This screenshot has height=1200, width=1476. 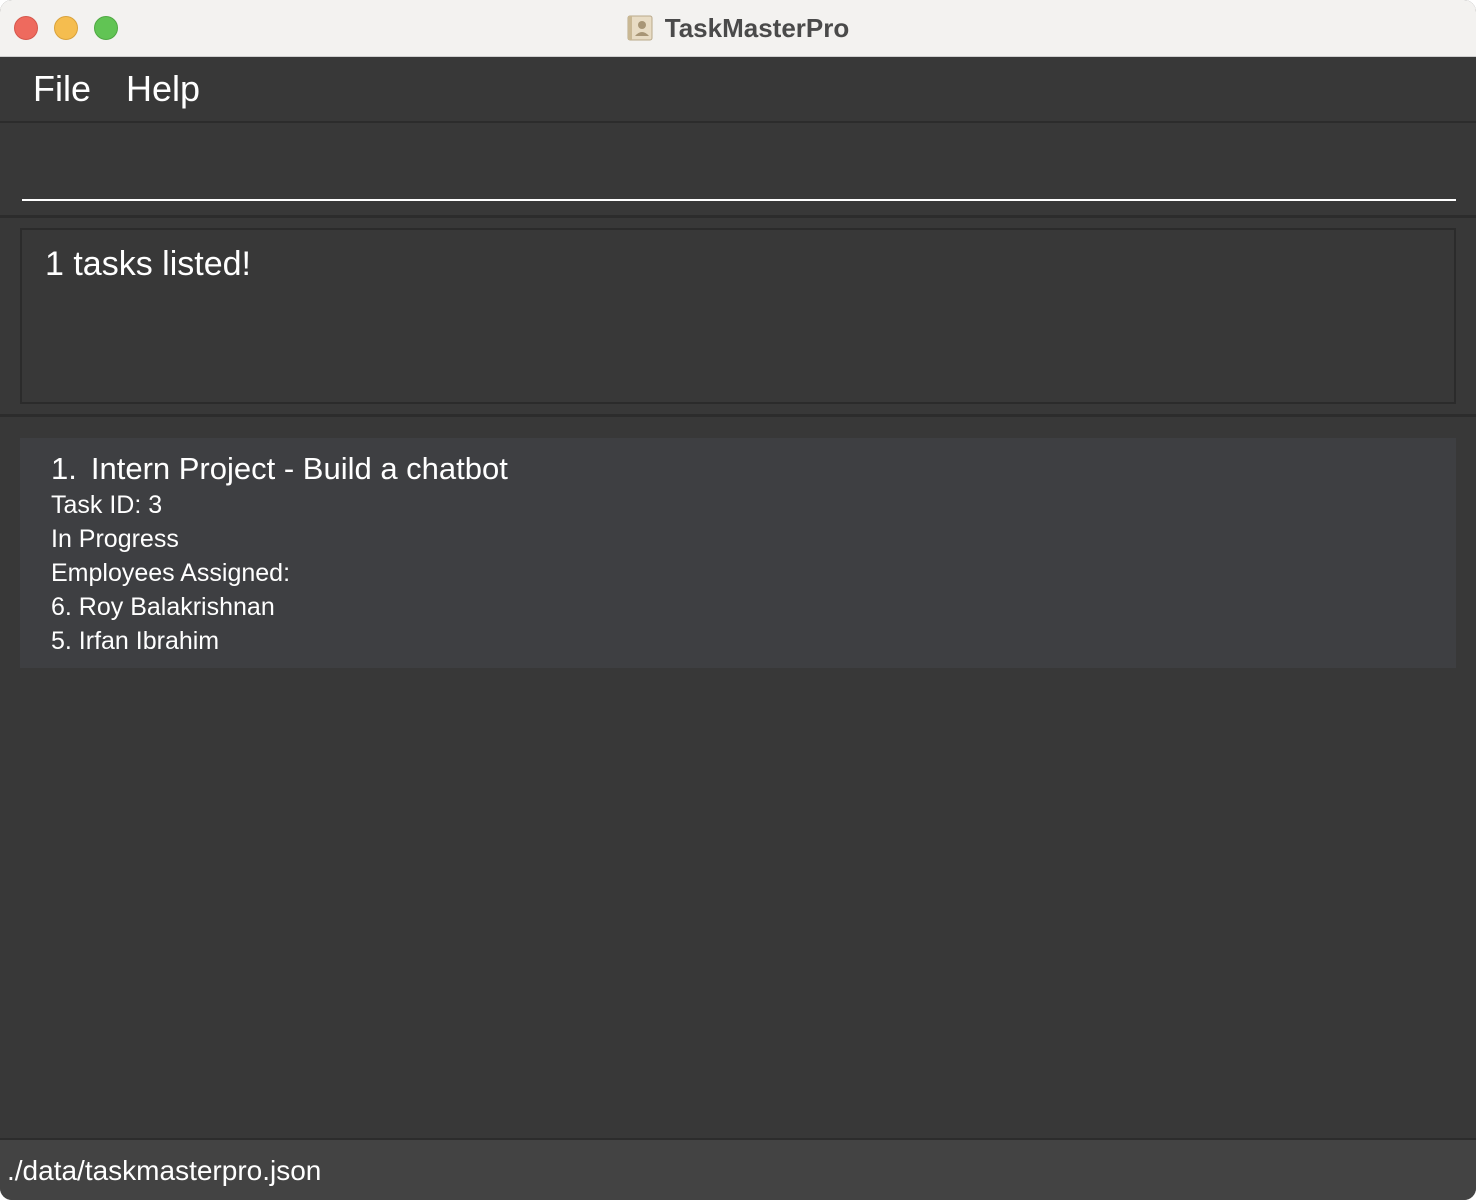 What do you see at coordinates (163, 607) in the screenshot?
I see `assigned-employee: 6. Roy Balakrishnan` at bounding box center [163, 607].